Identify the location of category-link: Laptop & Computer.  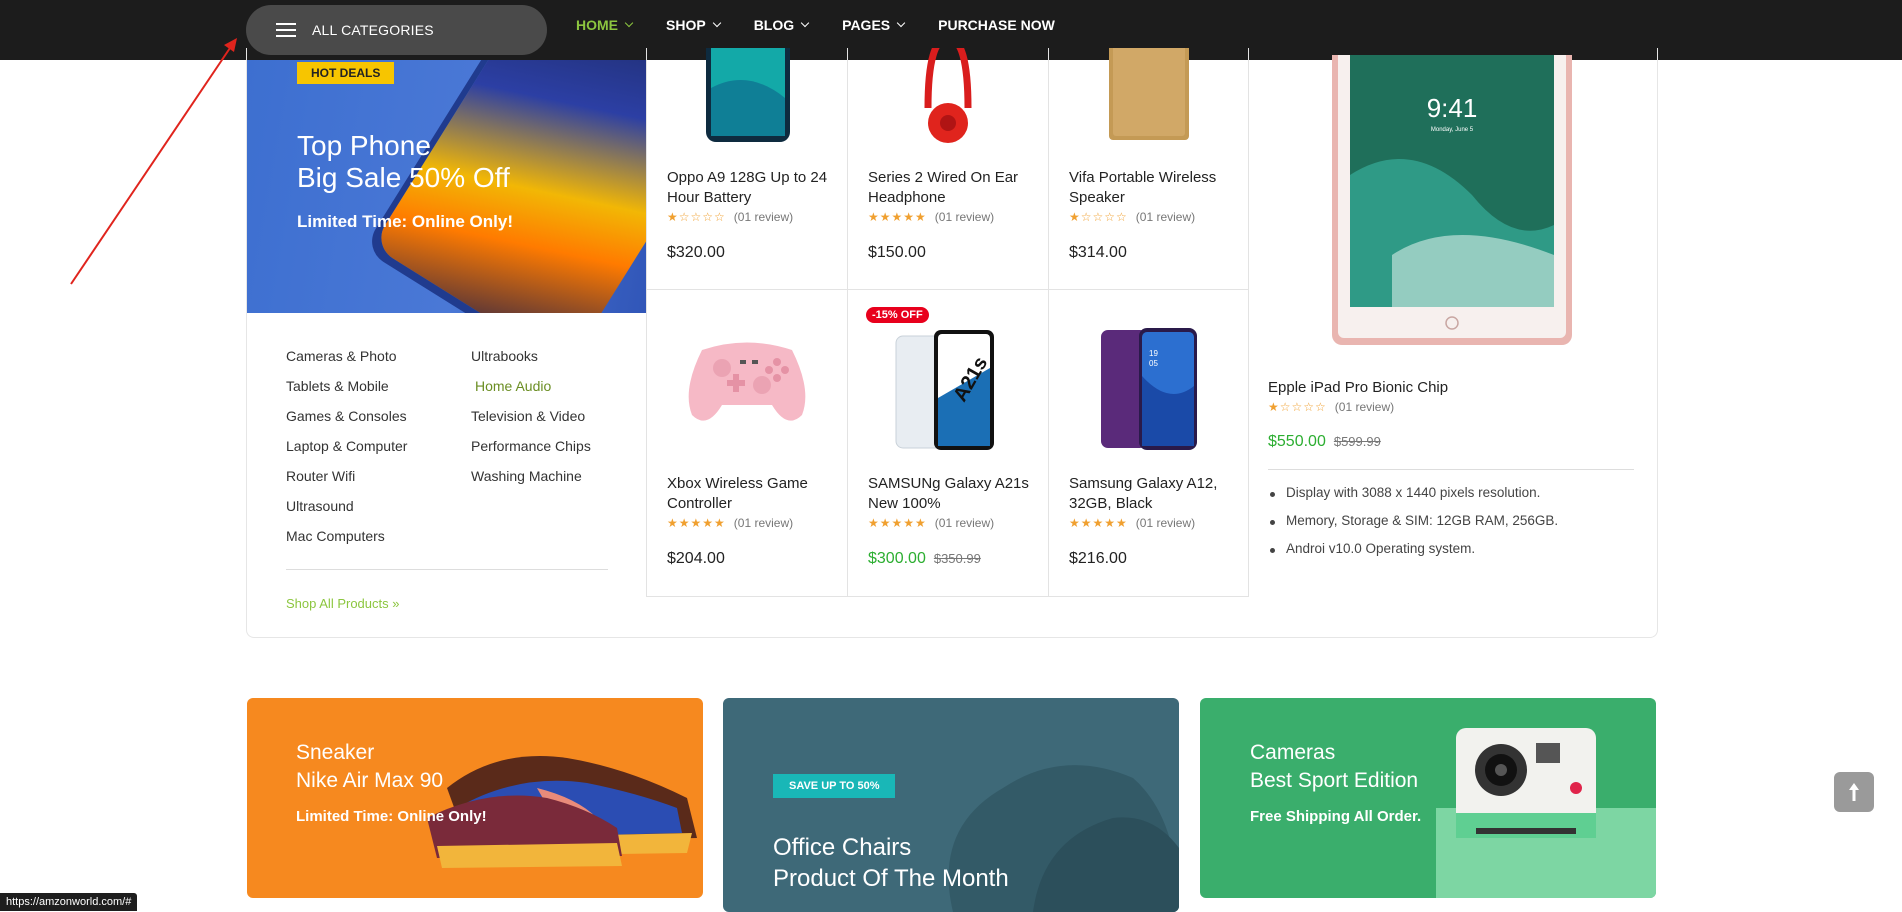
(346, 451).